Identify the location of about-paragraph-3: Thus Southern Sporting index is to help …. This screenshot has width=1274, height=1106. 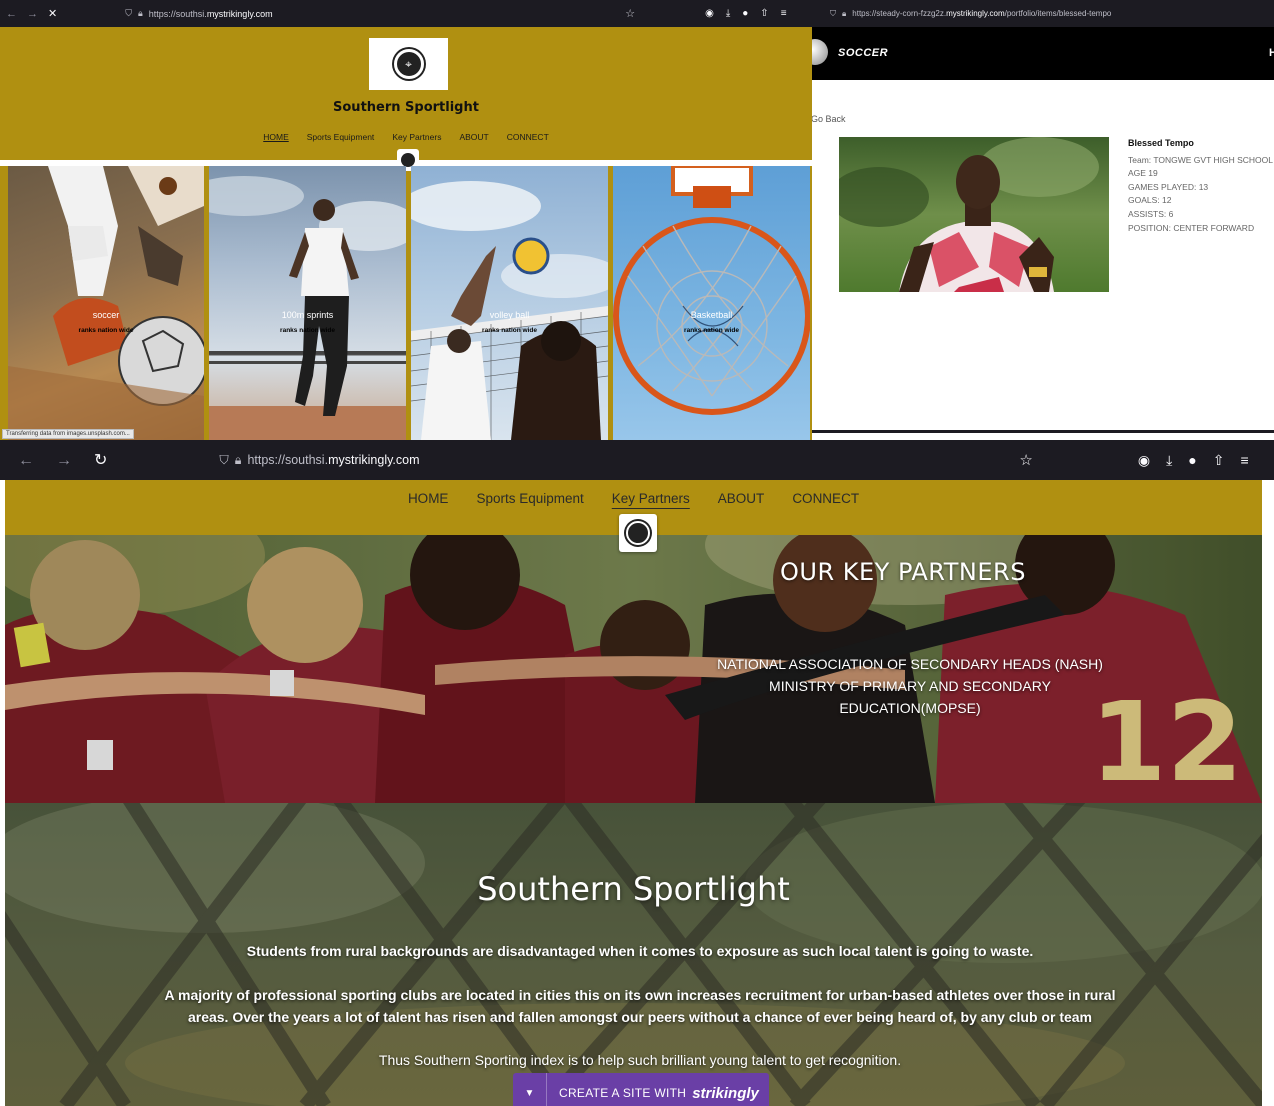
(640, 1060).